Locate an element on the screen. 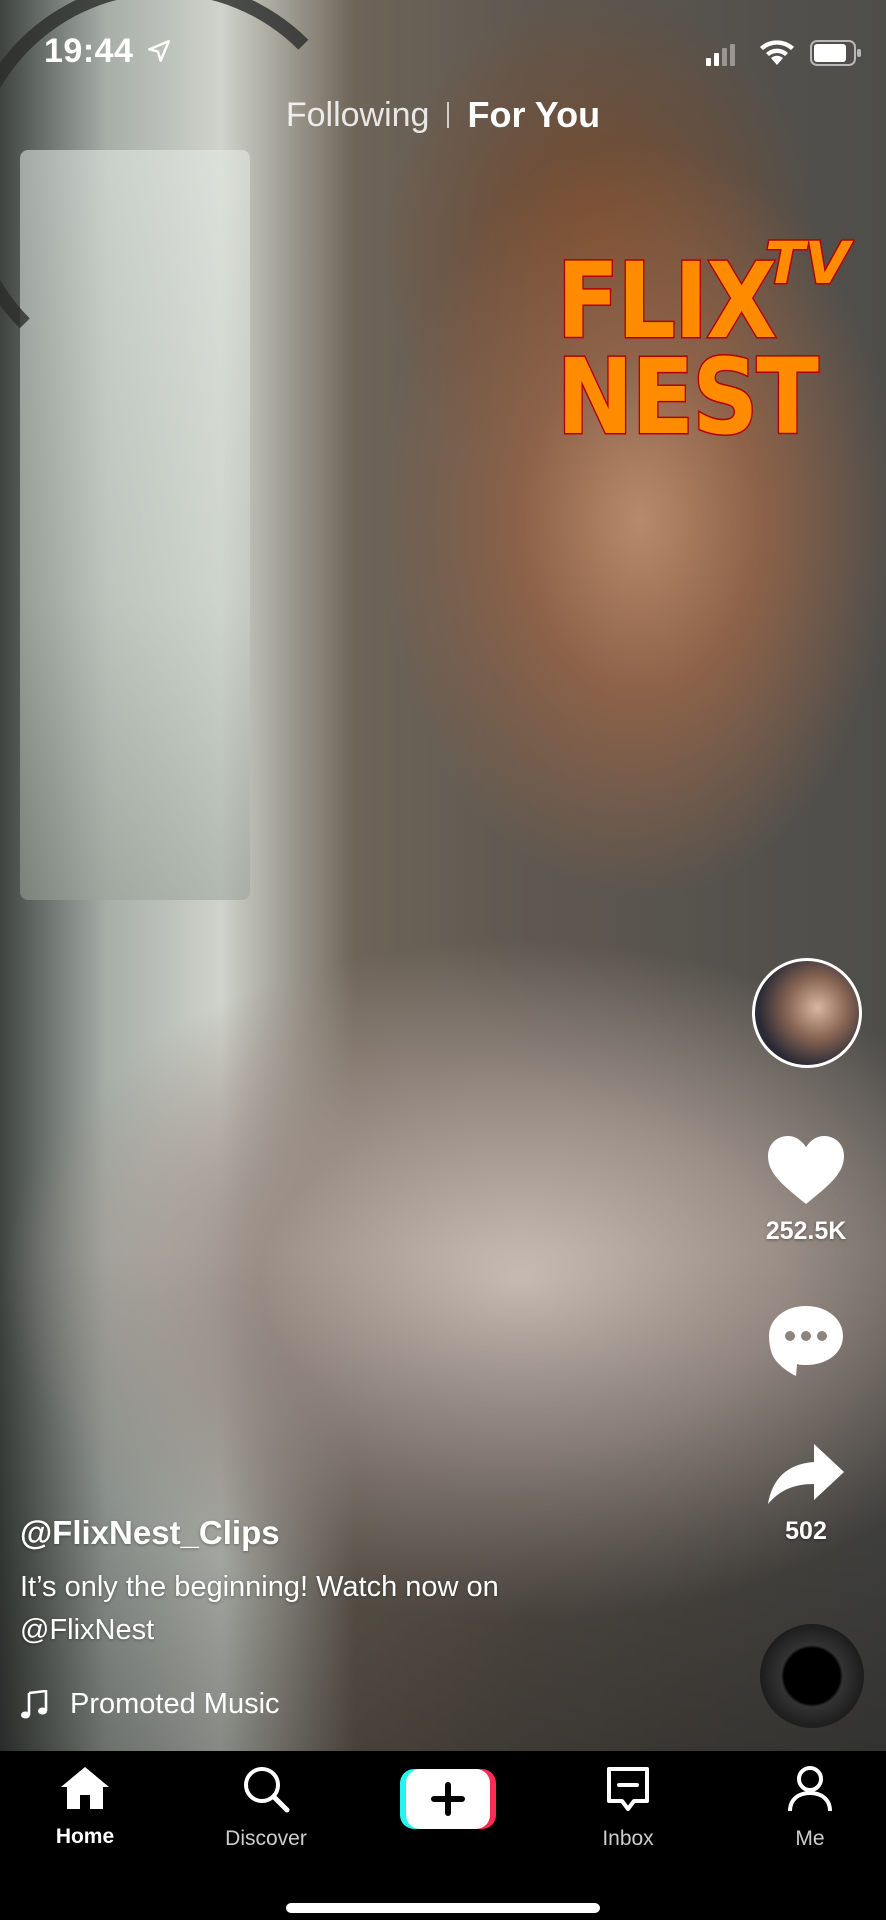 The width and height of the screenshot is (886, 1920). location-arrow-icon is located at coordinates (159, 51).